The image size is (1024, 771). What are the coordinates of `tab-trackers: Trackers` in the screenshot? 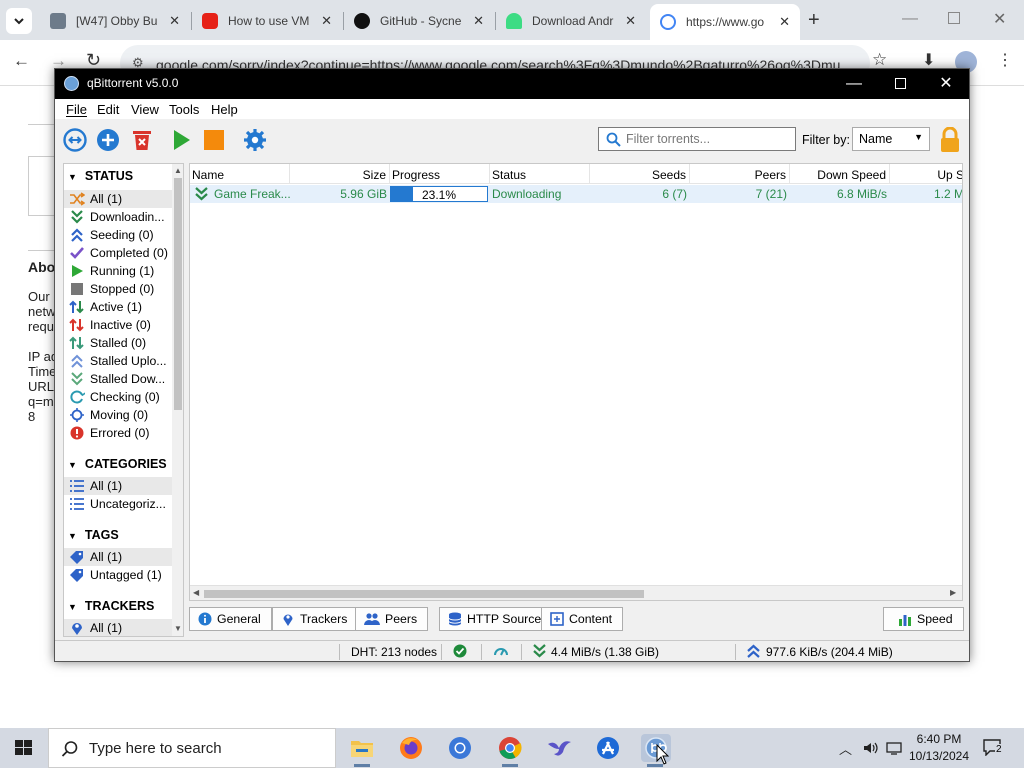 It's located at (315, 619).